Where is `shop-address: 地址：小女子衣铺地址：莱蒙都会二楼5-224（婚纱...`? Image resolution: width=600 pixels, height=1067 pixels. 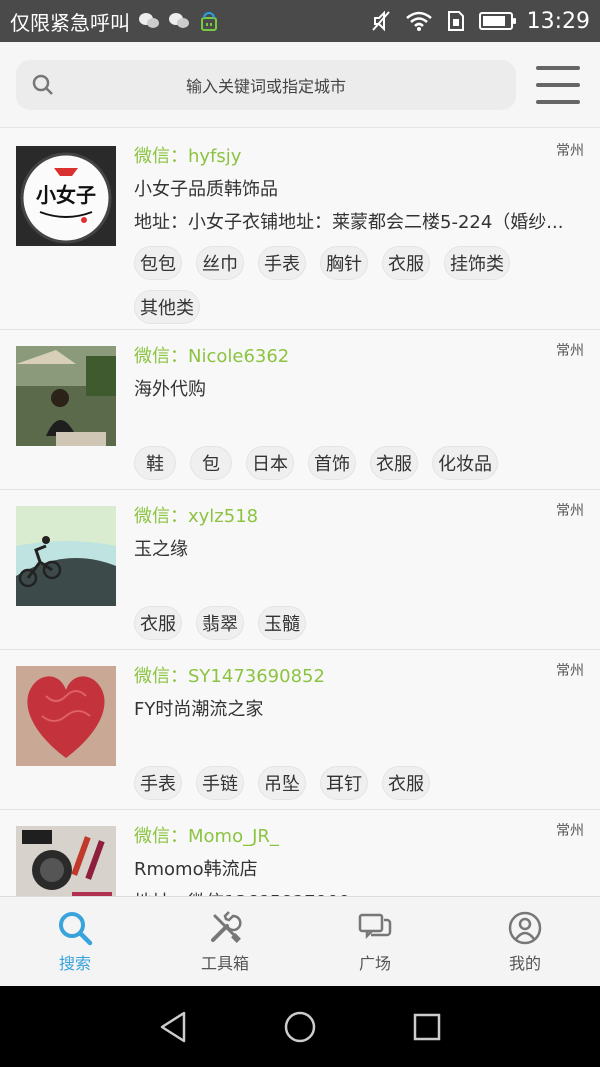
shop-address: 地址：小女子衣铺地址：莱蒙都会二楼5-224（婚纱... is located at coordinates (349, 222).